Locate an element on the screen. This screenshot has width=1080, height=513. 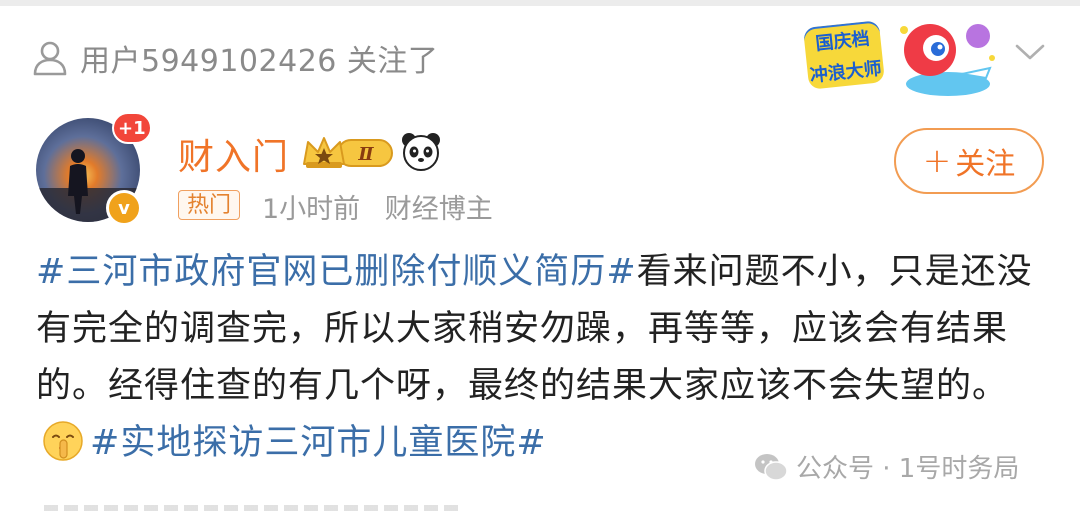
author-name: 财入门 is located at coordinates (233, 154).